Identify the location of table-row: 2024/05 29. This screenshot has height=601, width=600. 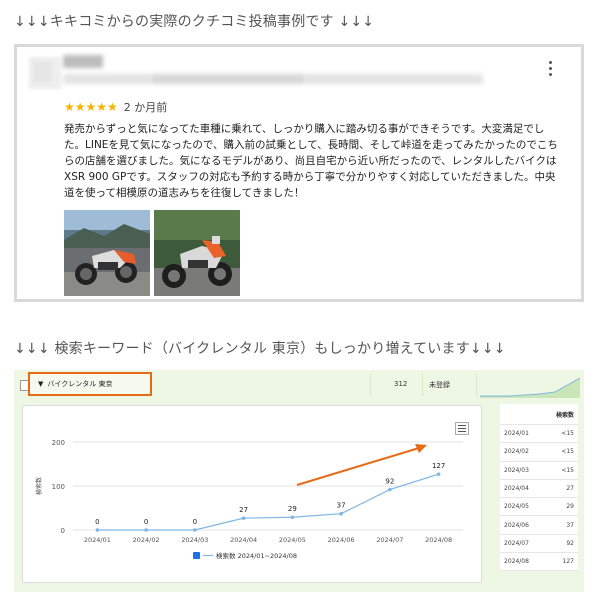
(539, 507).